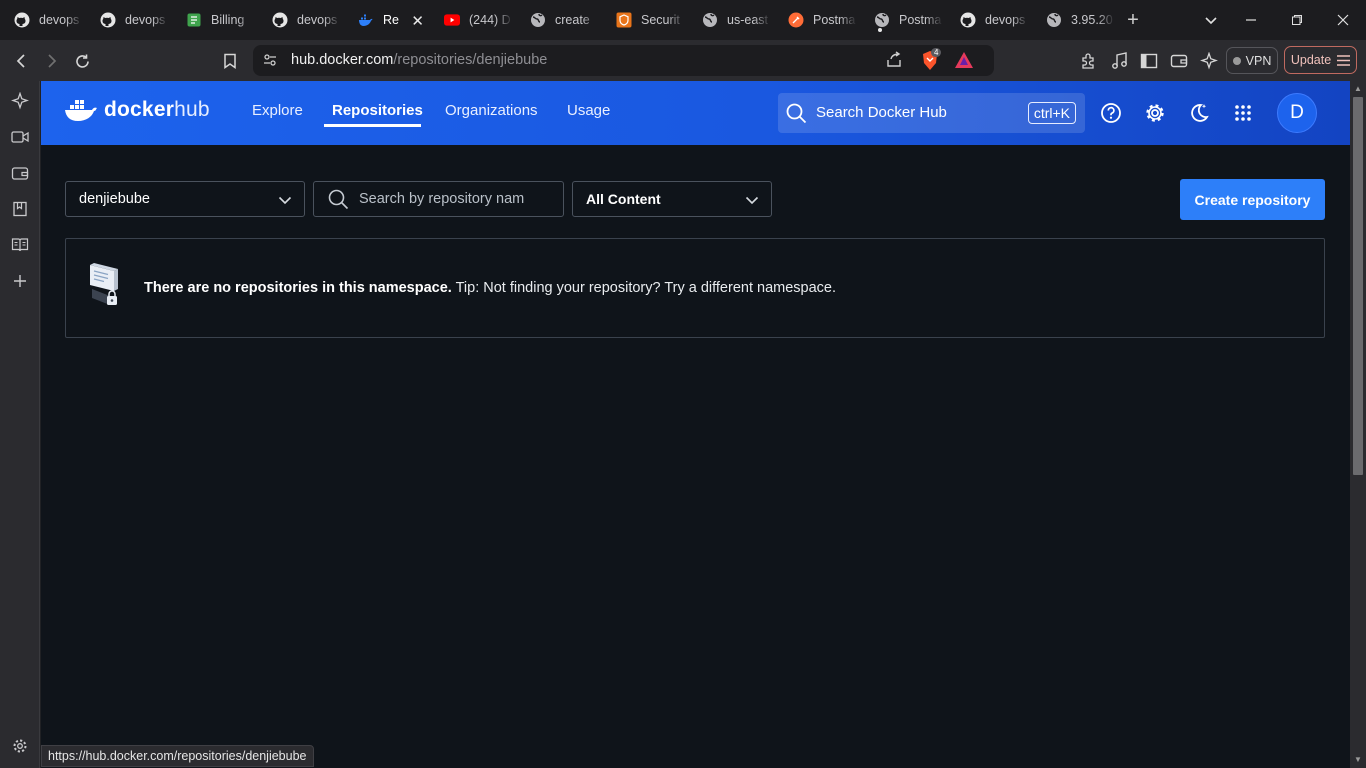 The image size is (1366, 768). What do you see at coordinates (1209, 61) in the screenshot?
I see `leo-ai-icon` at bounding box center [1209, 61].